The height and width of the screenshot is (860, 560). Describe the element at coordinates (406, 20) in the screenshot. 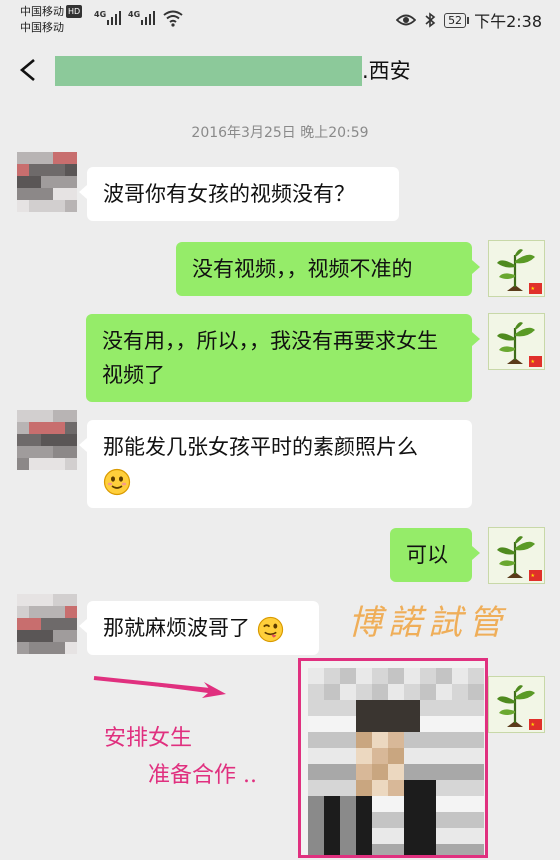

I see `eye-icon` at that location.